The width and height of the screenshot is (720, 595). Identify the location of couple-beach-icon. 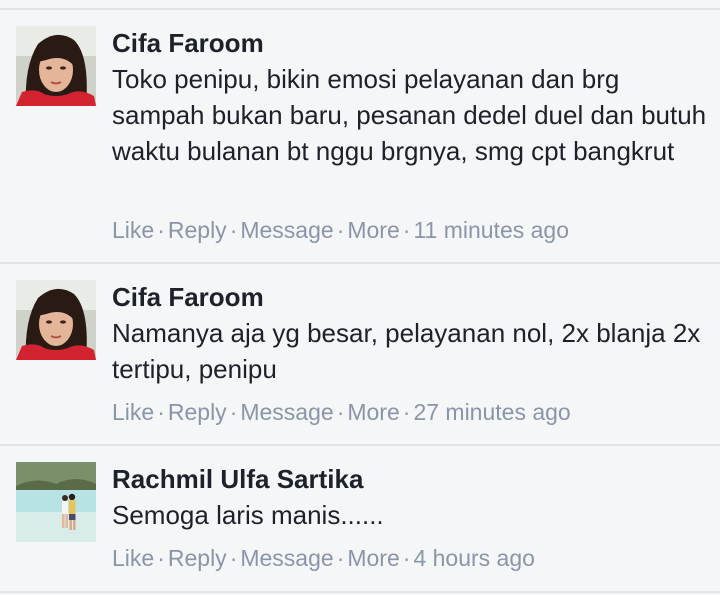
(56, 502).